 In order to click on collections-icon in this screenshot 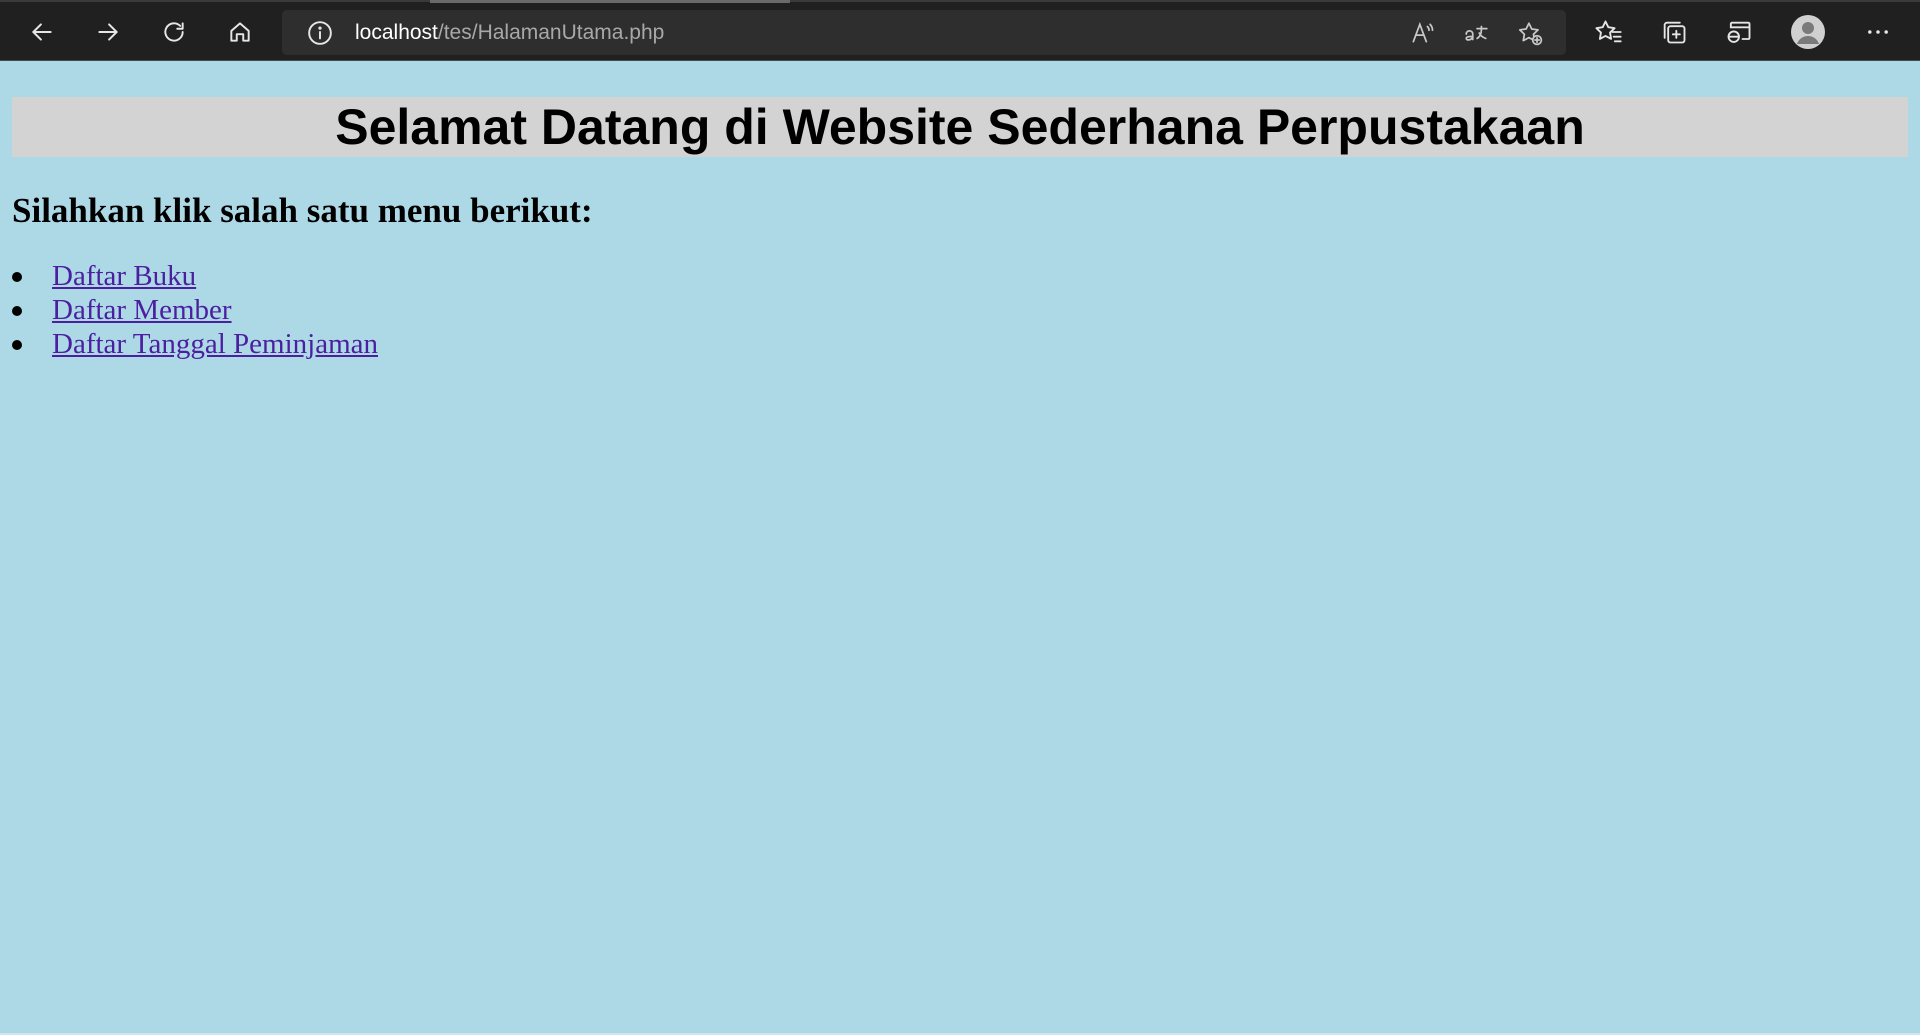, I will do `click(1674, 32)`.